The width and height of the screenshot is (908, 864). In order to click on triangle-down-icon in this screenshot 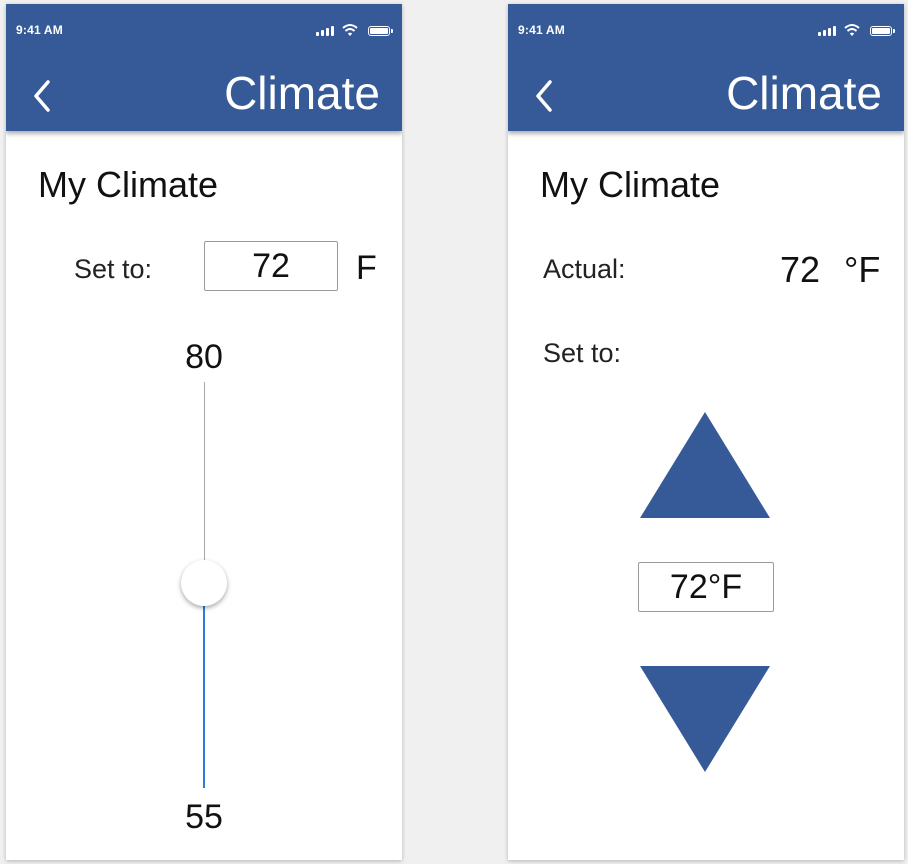, I will do `click(705, 719)`.